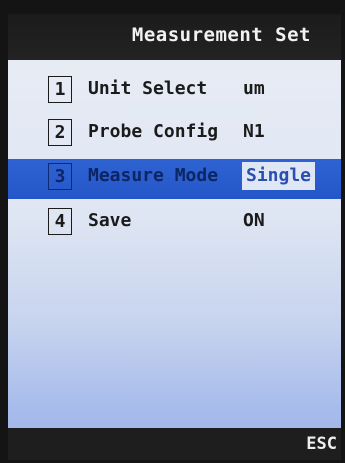 The width and height of the screenshot is (345, 463). What do you see at coordinates (254, 88) in the screenshot?
I see `menu-item-value: um` at bounding box center [254, 88].